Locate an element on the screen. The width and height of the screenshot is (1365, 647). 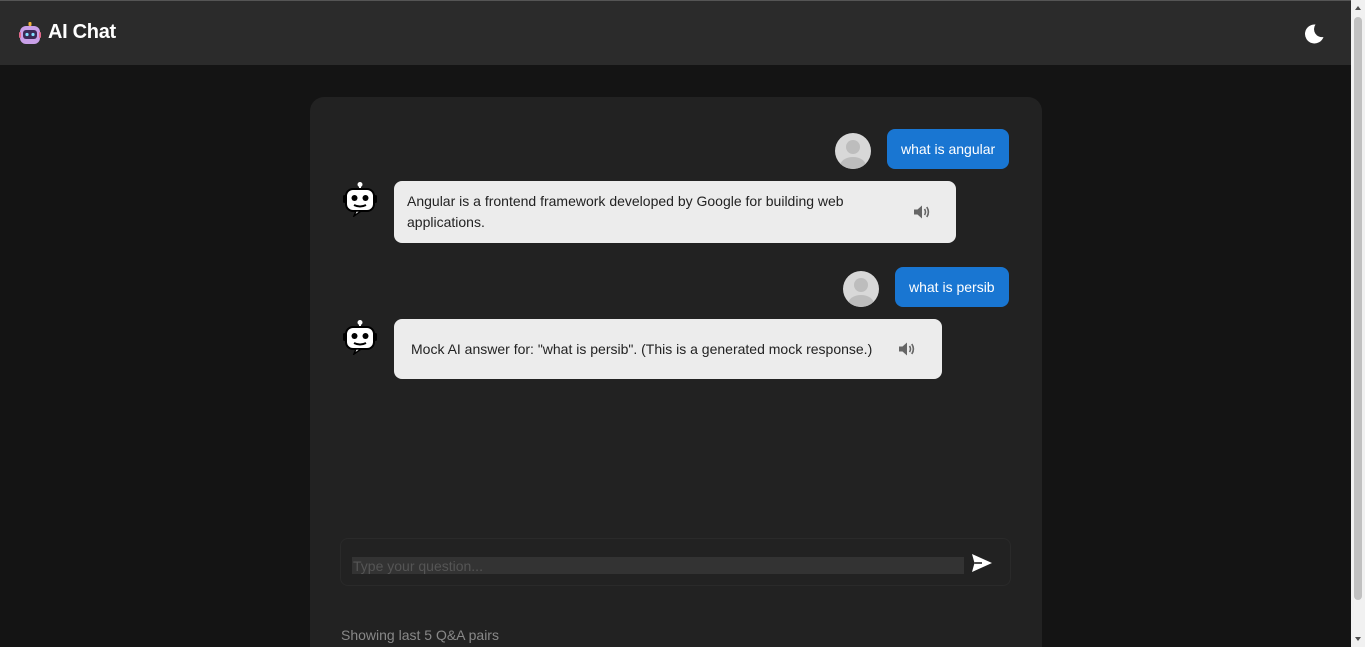
user-message: what is persib is located at coordinates (952, 287).